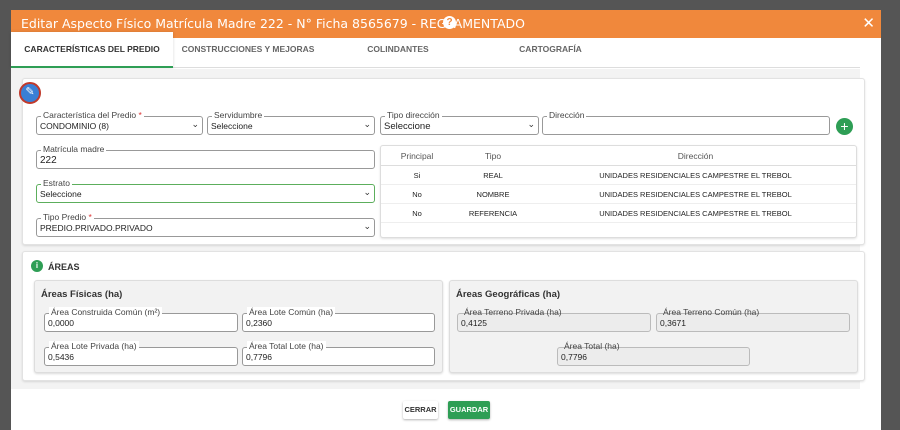  I want to click on area-total-field: Área Total (ha) 0,7796, so click(653, 354).